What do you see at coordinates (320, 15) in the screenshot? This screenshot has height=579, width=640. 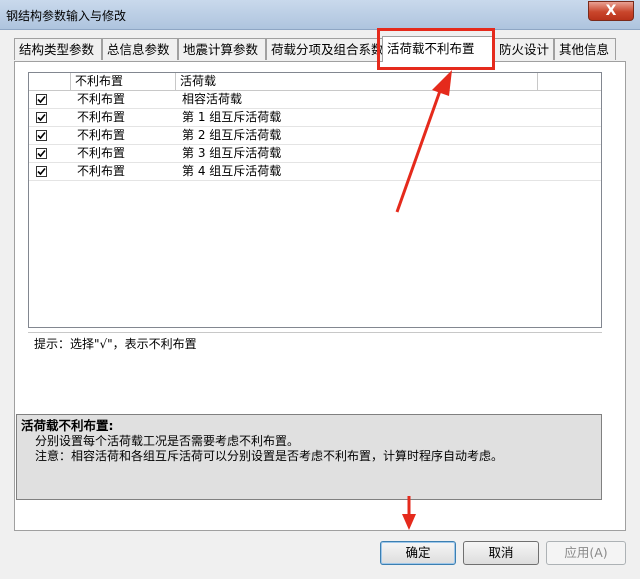 I see `title-bar: 钢结构参数输入与修改 X` at bounding box center [320, 15].